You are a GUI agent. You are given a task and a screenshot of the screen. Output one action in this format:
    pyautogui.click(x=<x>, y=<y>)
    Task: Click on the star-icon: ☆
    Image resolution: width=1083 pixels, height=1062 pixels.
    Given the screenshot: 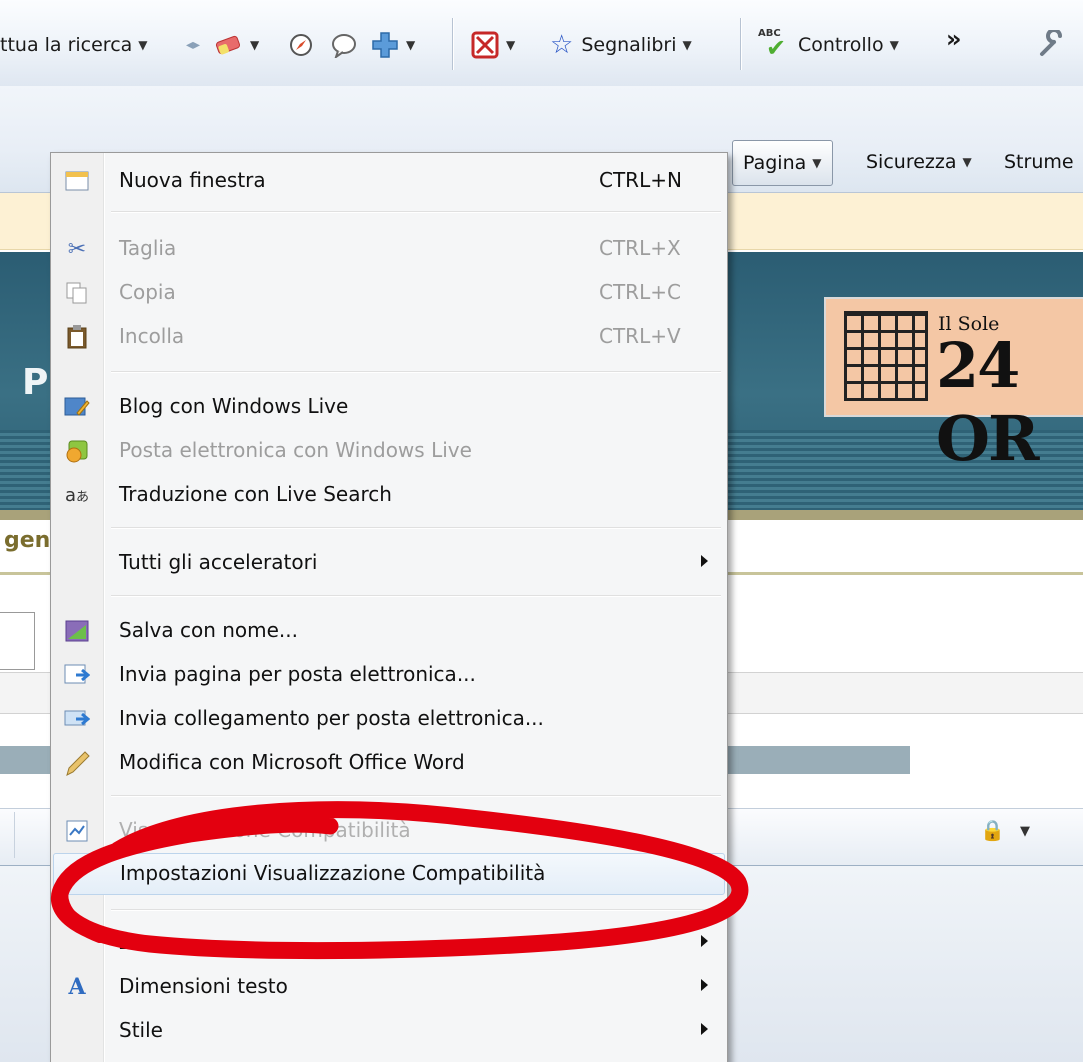 What is the action you would take?
    pyautogui.click(x=562, y=45)
    